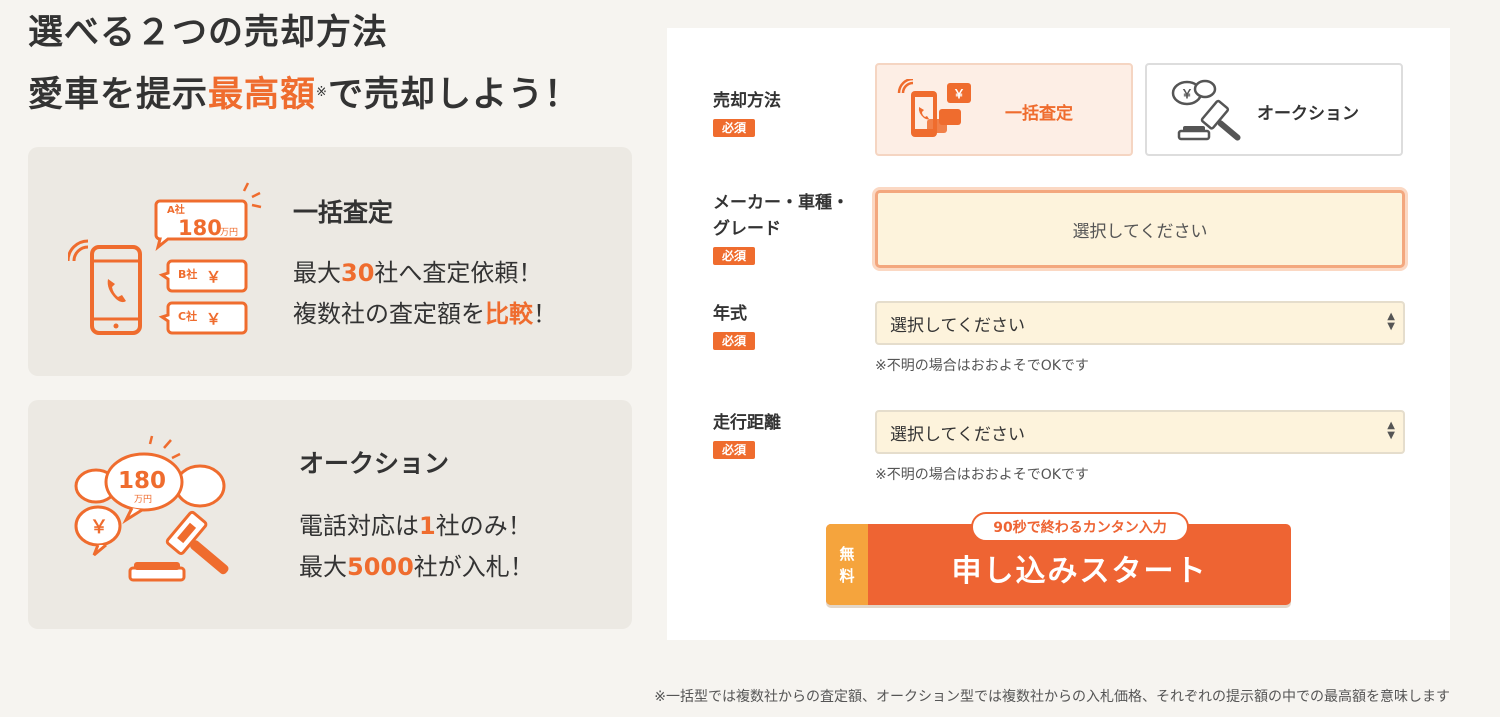 This screenshot has height=717, width=1500. I want to click on year-note: ※不明の場合はおおよそでOKです, so click(982, 366).